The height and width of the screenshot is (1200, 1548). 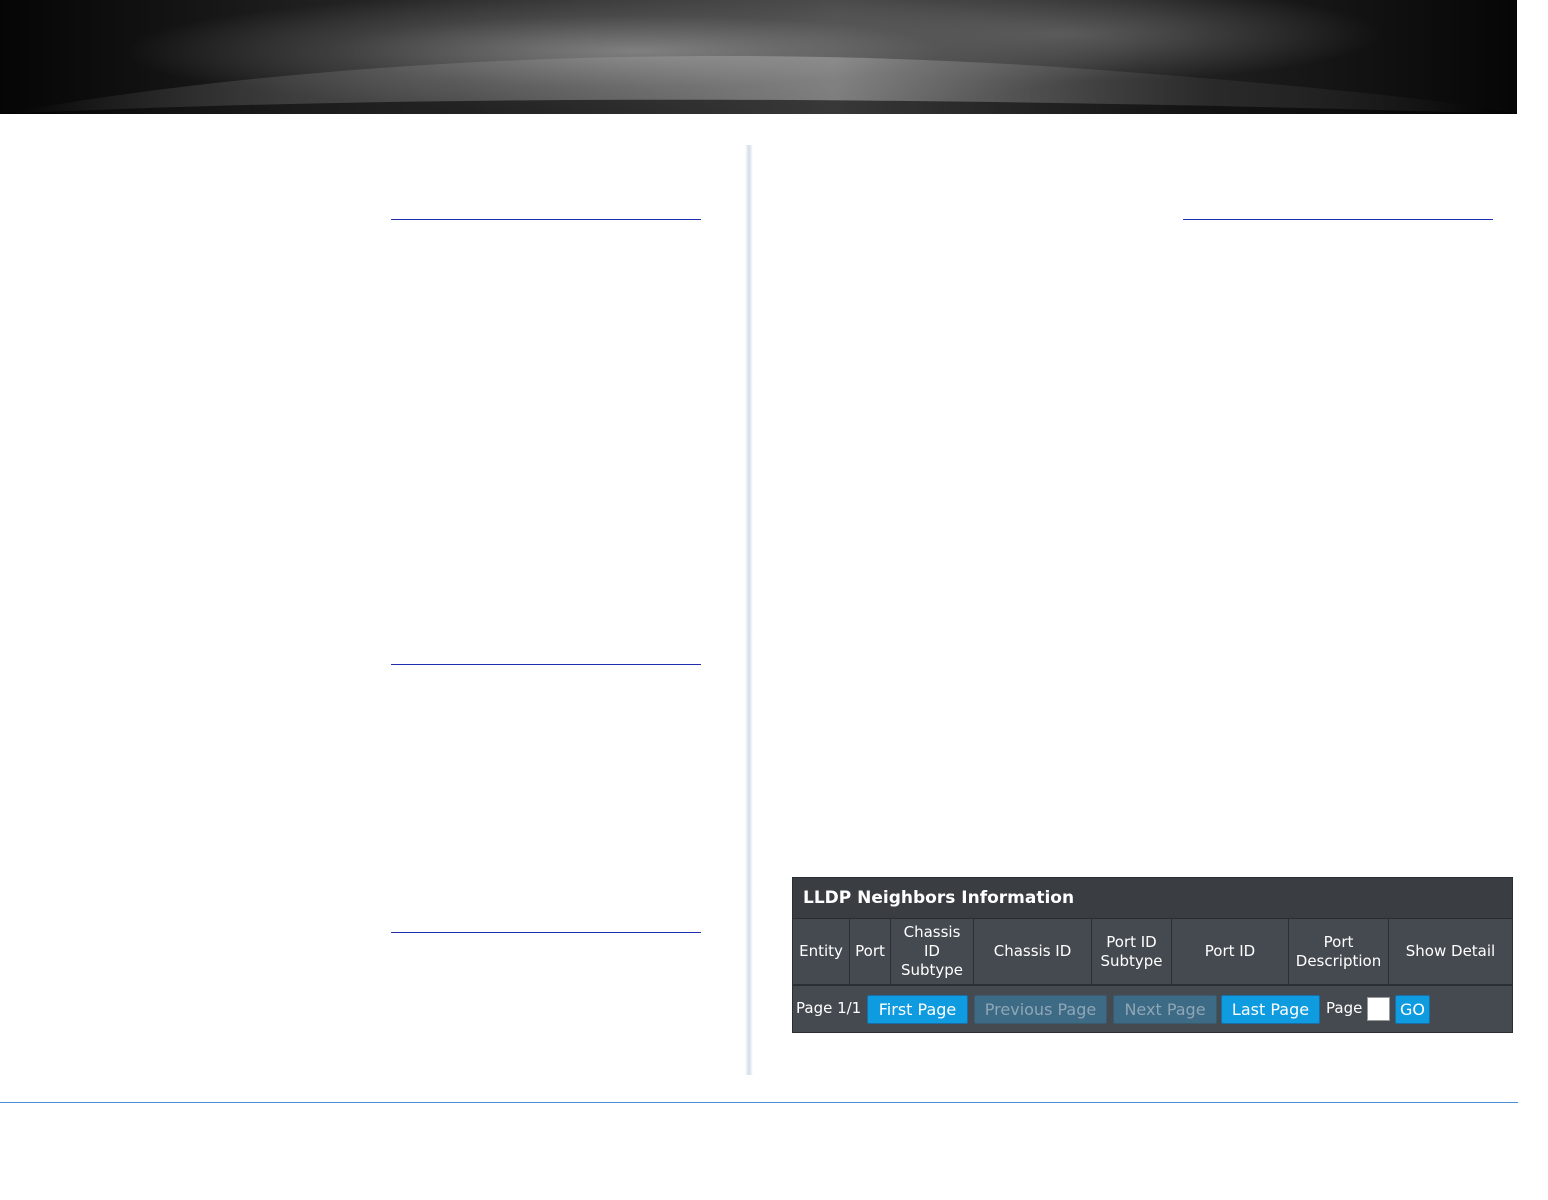 I want to click on previous-page-button: Previous Page, so click(x=1040, y=1009).